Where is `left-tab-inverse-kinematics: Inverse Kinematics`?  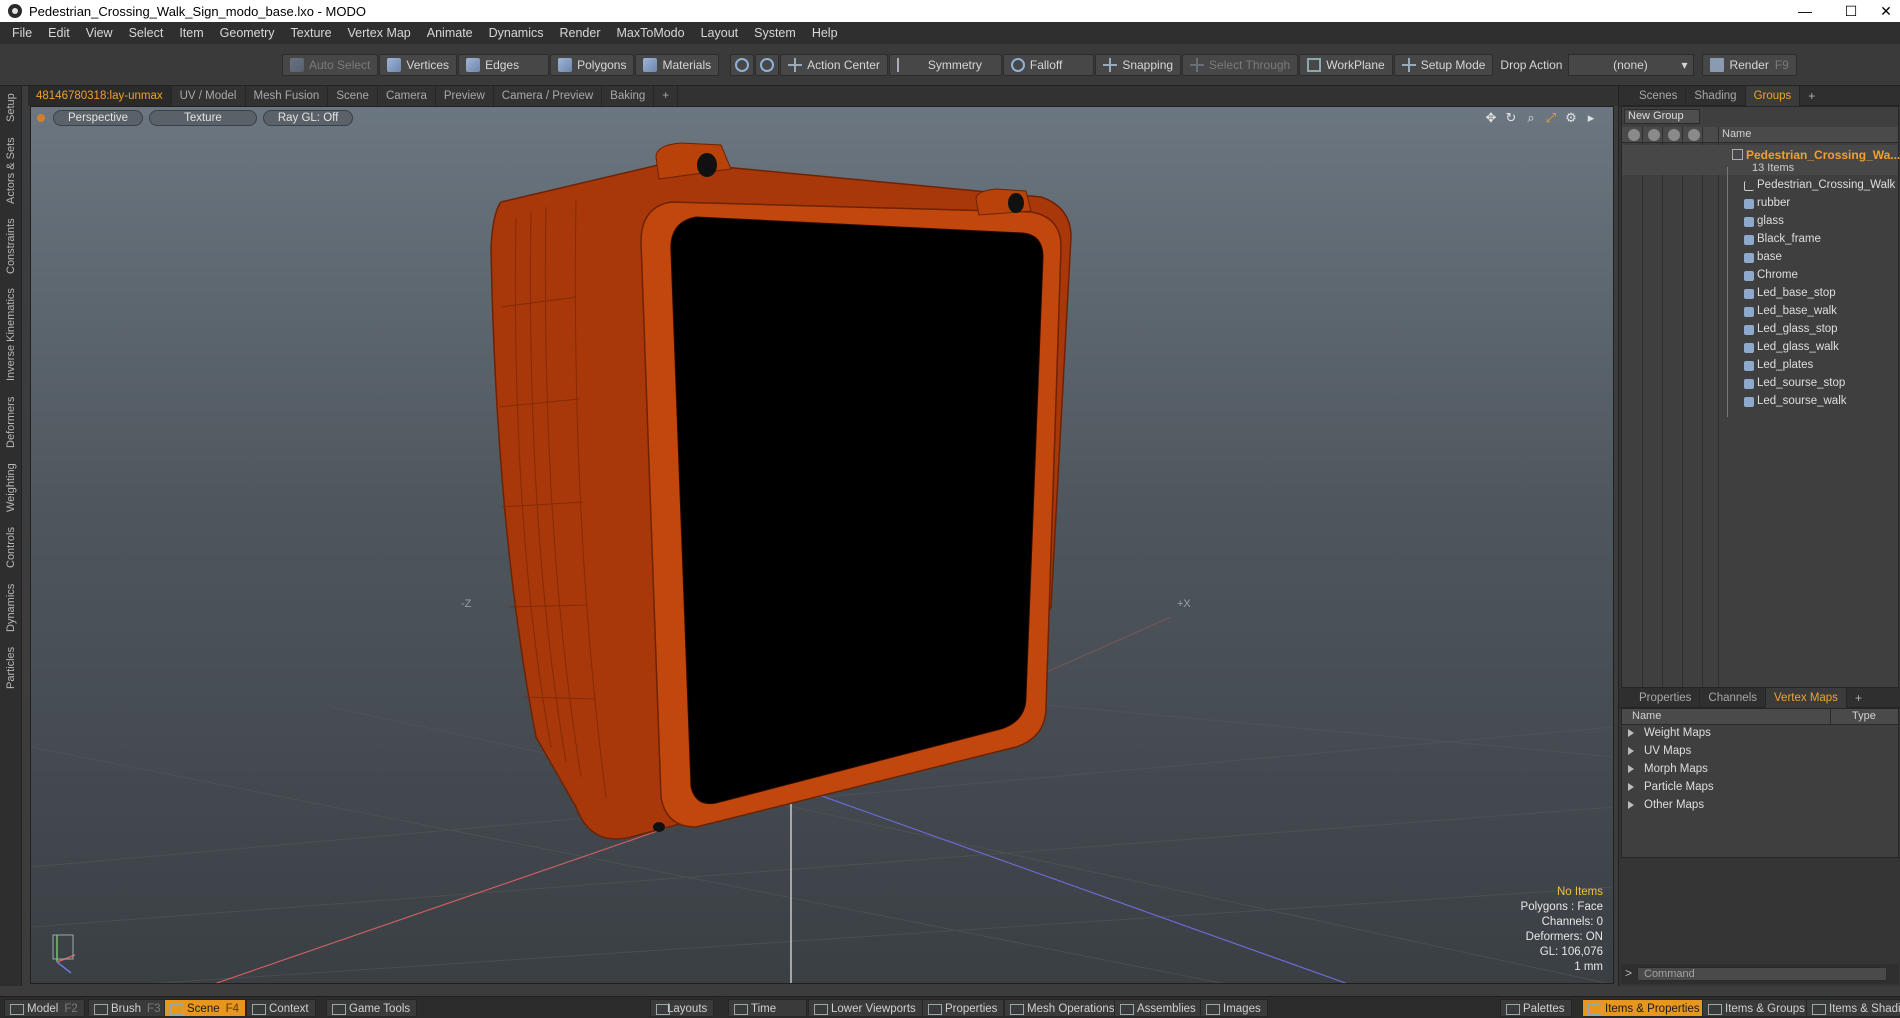 left-tab-inverse-kinematics: Inverse Kinematics is located at coordinates (11, 335).